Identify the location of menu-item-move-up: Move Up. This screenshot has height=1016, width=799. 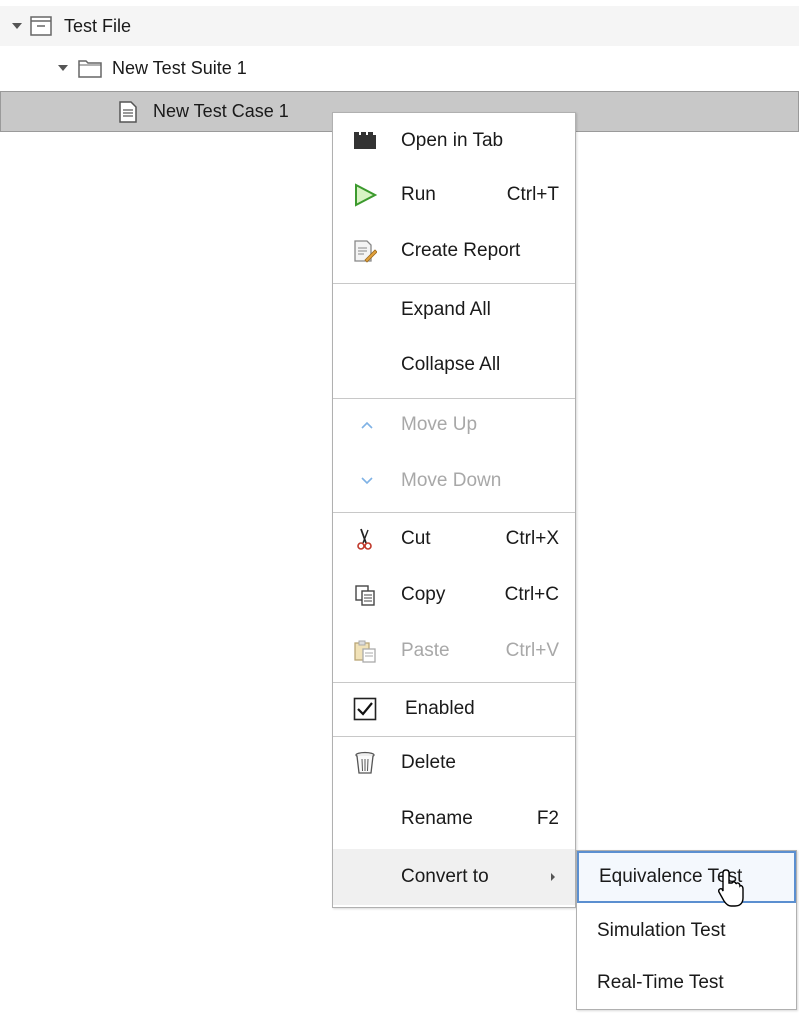
(454, 425).